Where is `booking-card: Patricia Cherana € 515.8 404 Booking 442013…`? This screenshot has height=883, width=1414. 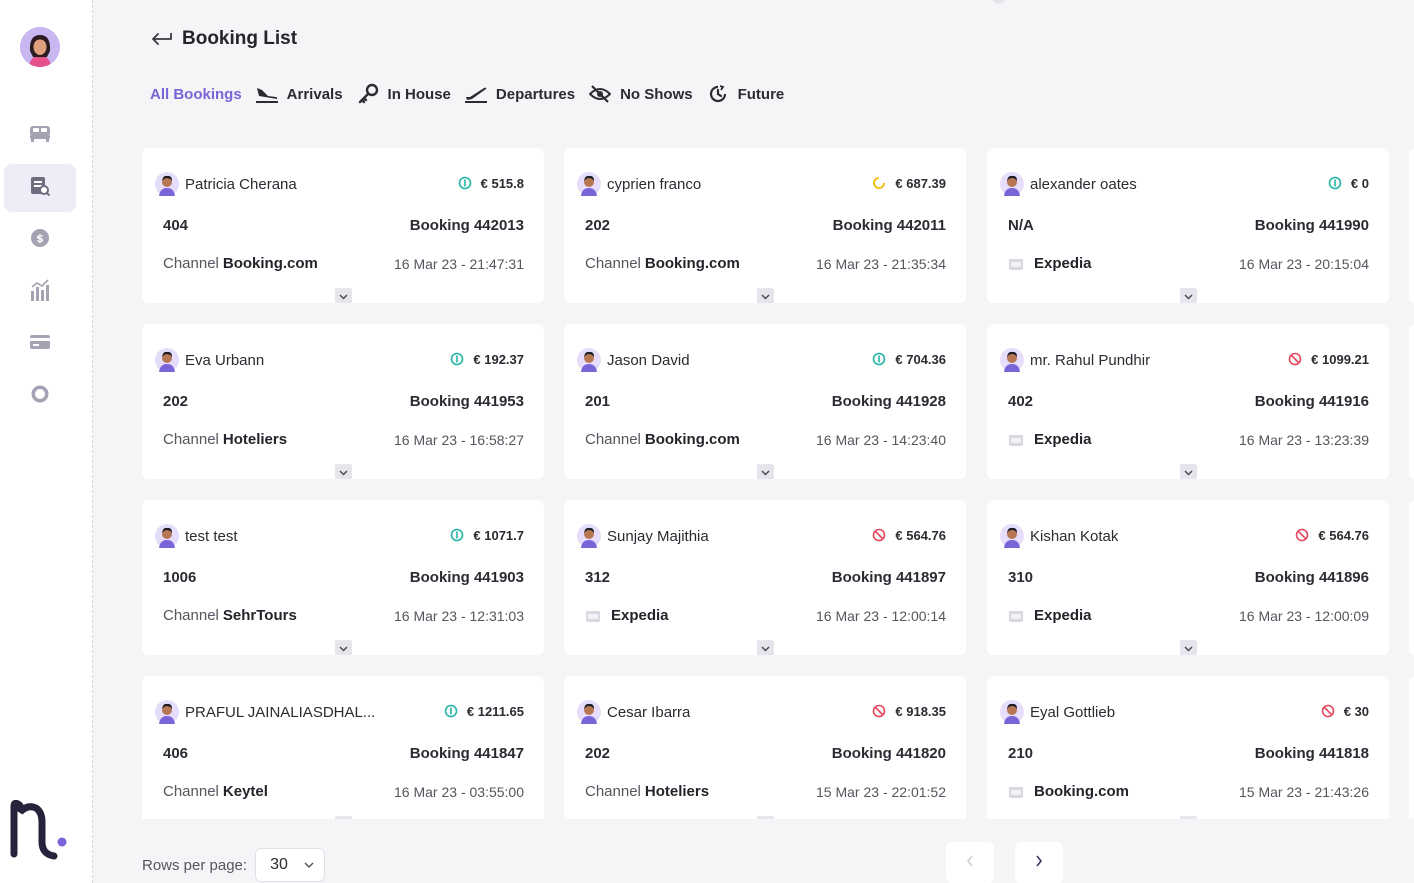 booking-card: Patricia Cherana € 515.8 404 Booking 442013… is located at coordinates (343, 225).